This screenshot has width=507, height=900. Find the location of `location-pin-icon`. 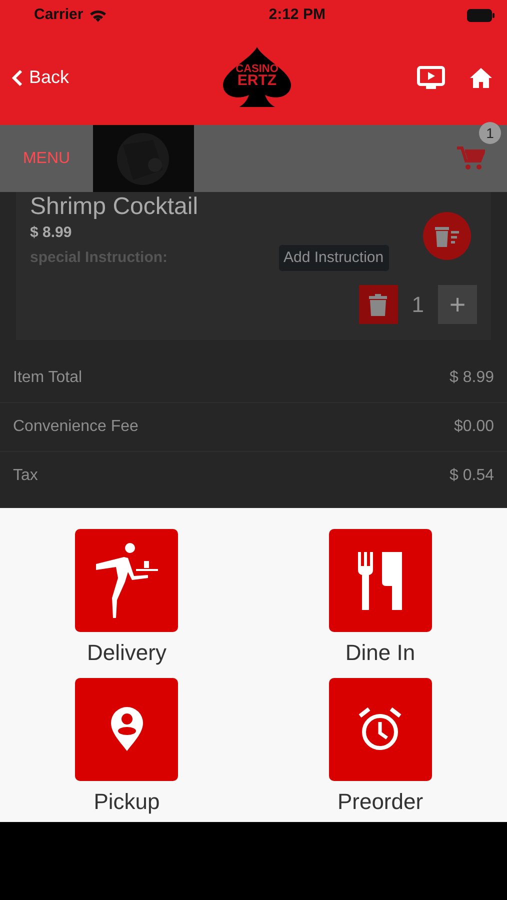

location-pin-icon is located at coordinates (126, 729).